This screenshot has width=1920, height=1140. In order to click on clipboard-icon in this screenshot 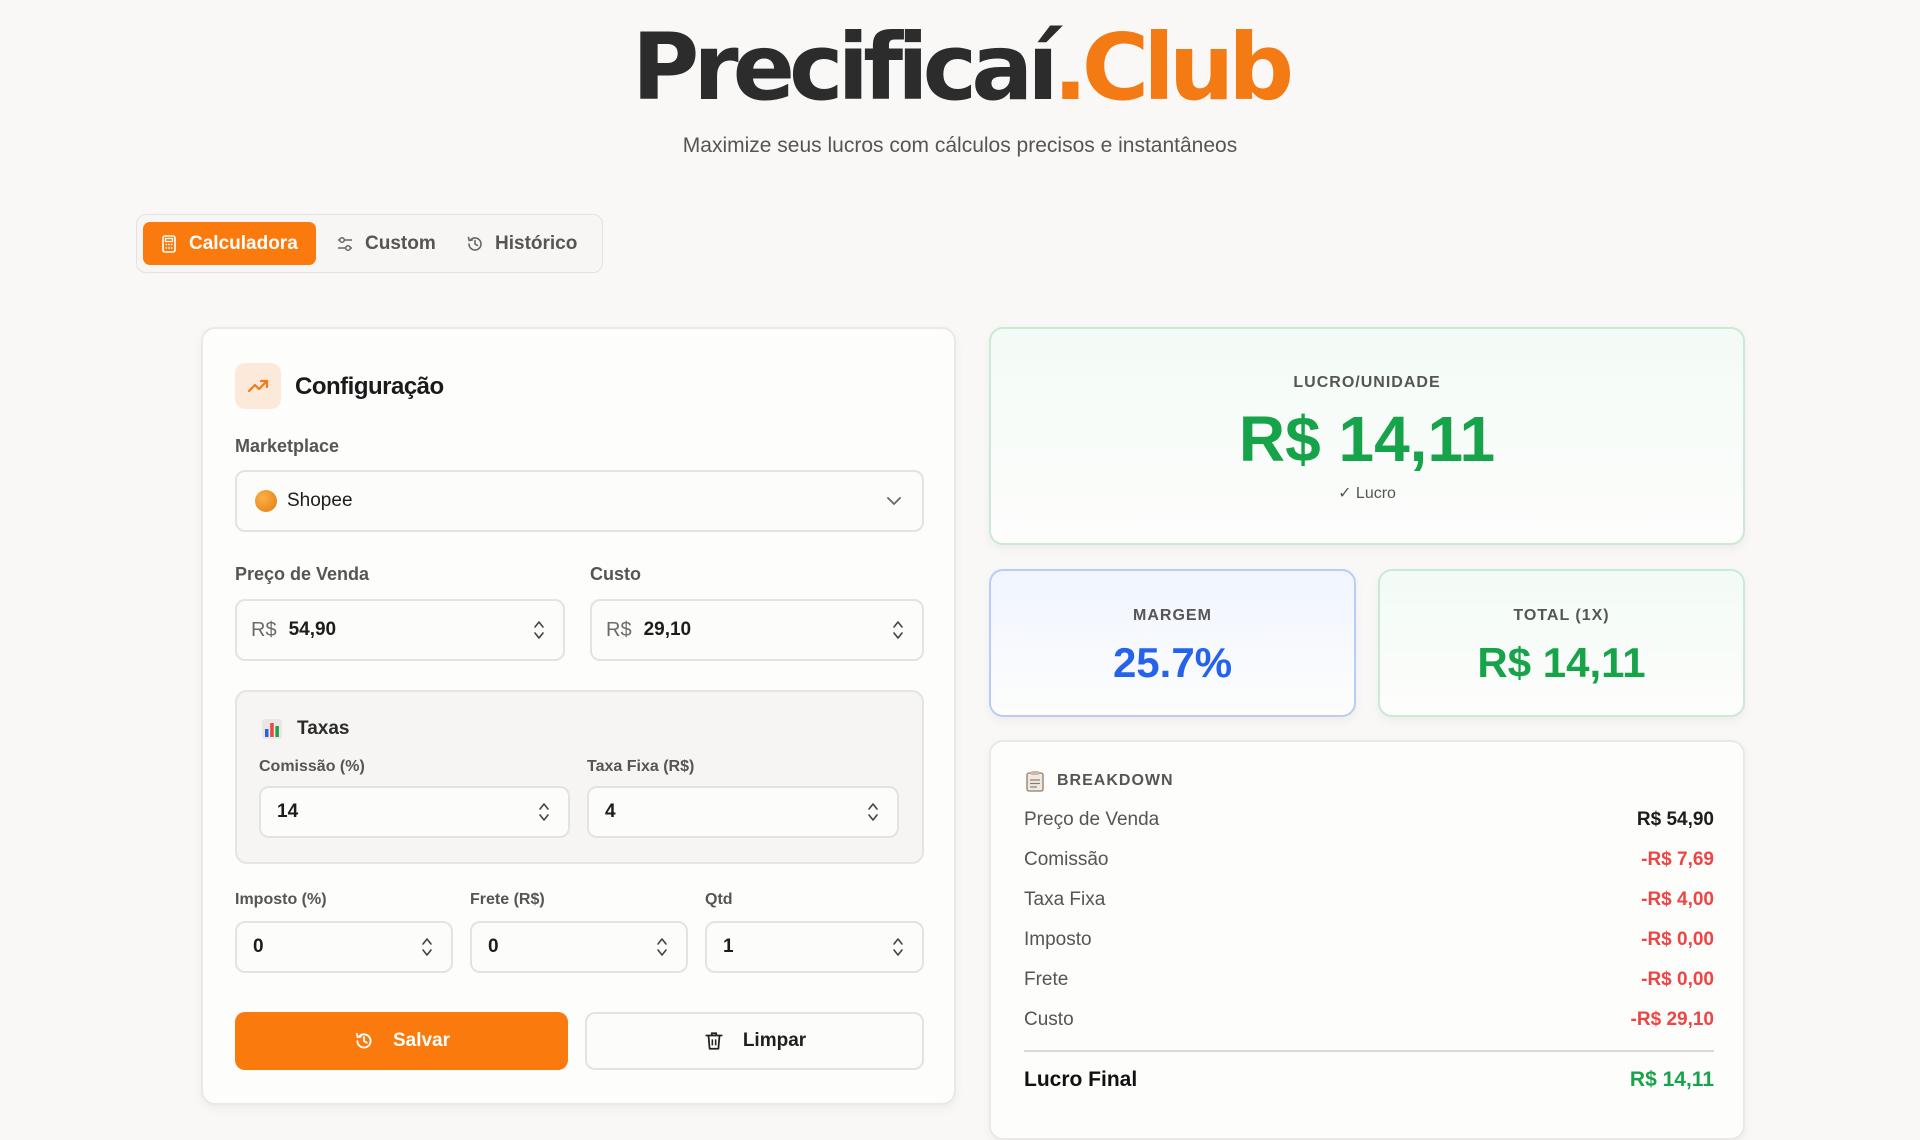, I will do `click(1035, 781)`.